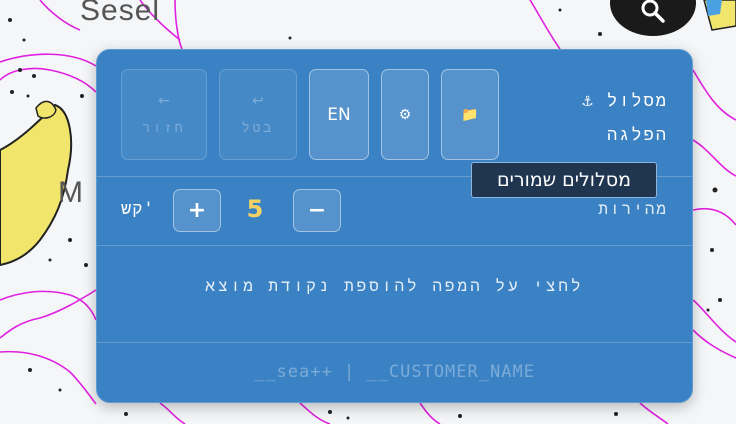  I want to click on search-icon, so click(653, 11).